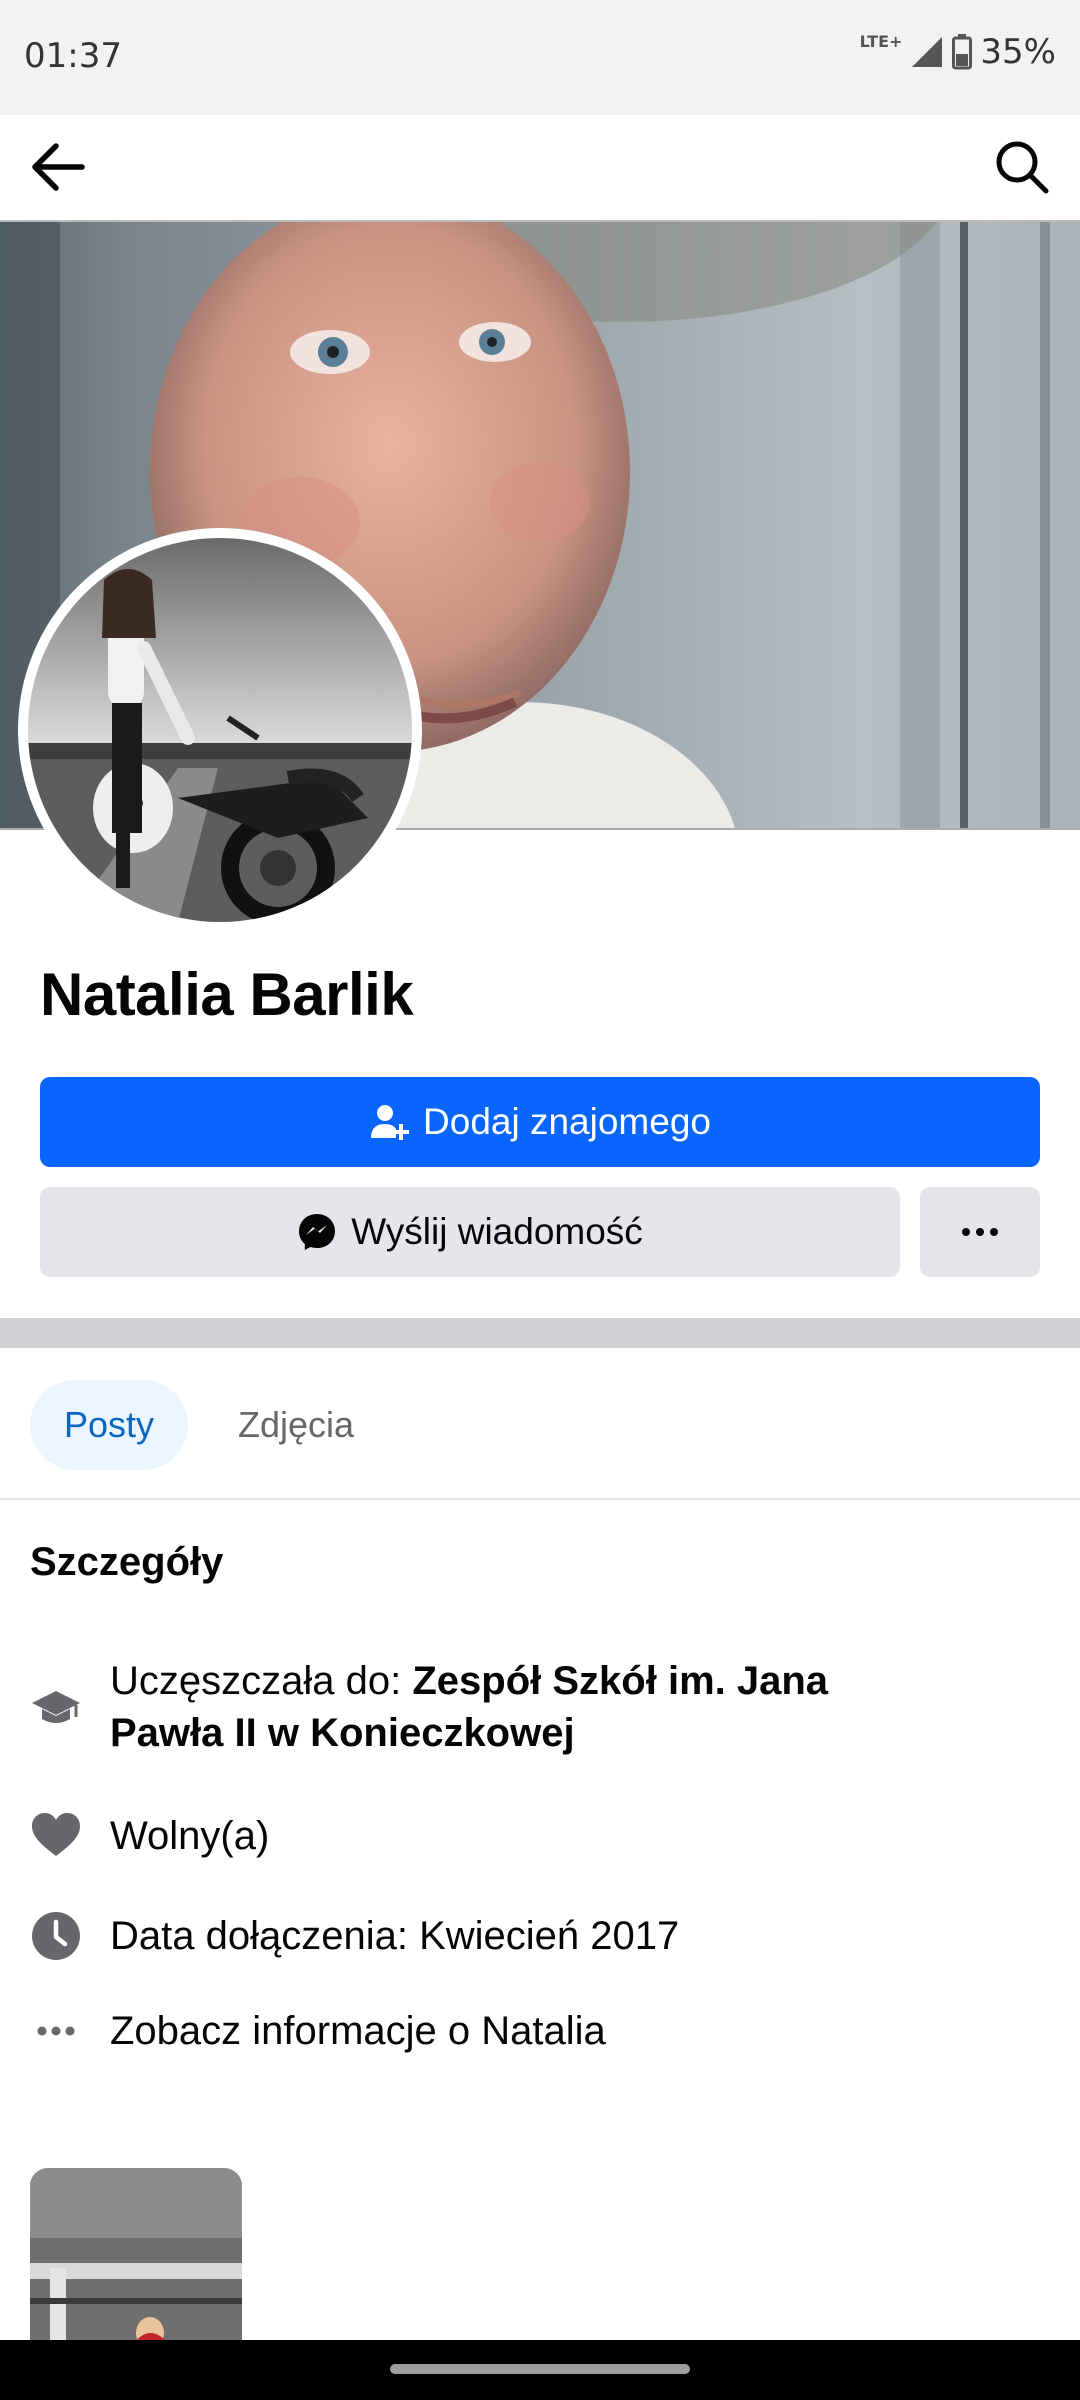  Describe the element at coordinates (56, 1936) in the screenshot. I see `clock-icon` at that location.